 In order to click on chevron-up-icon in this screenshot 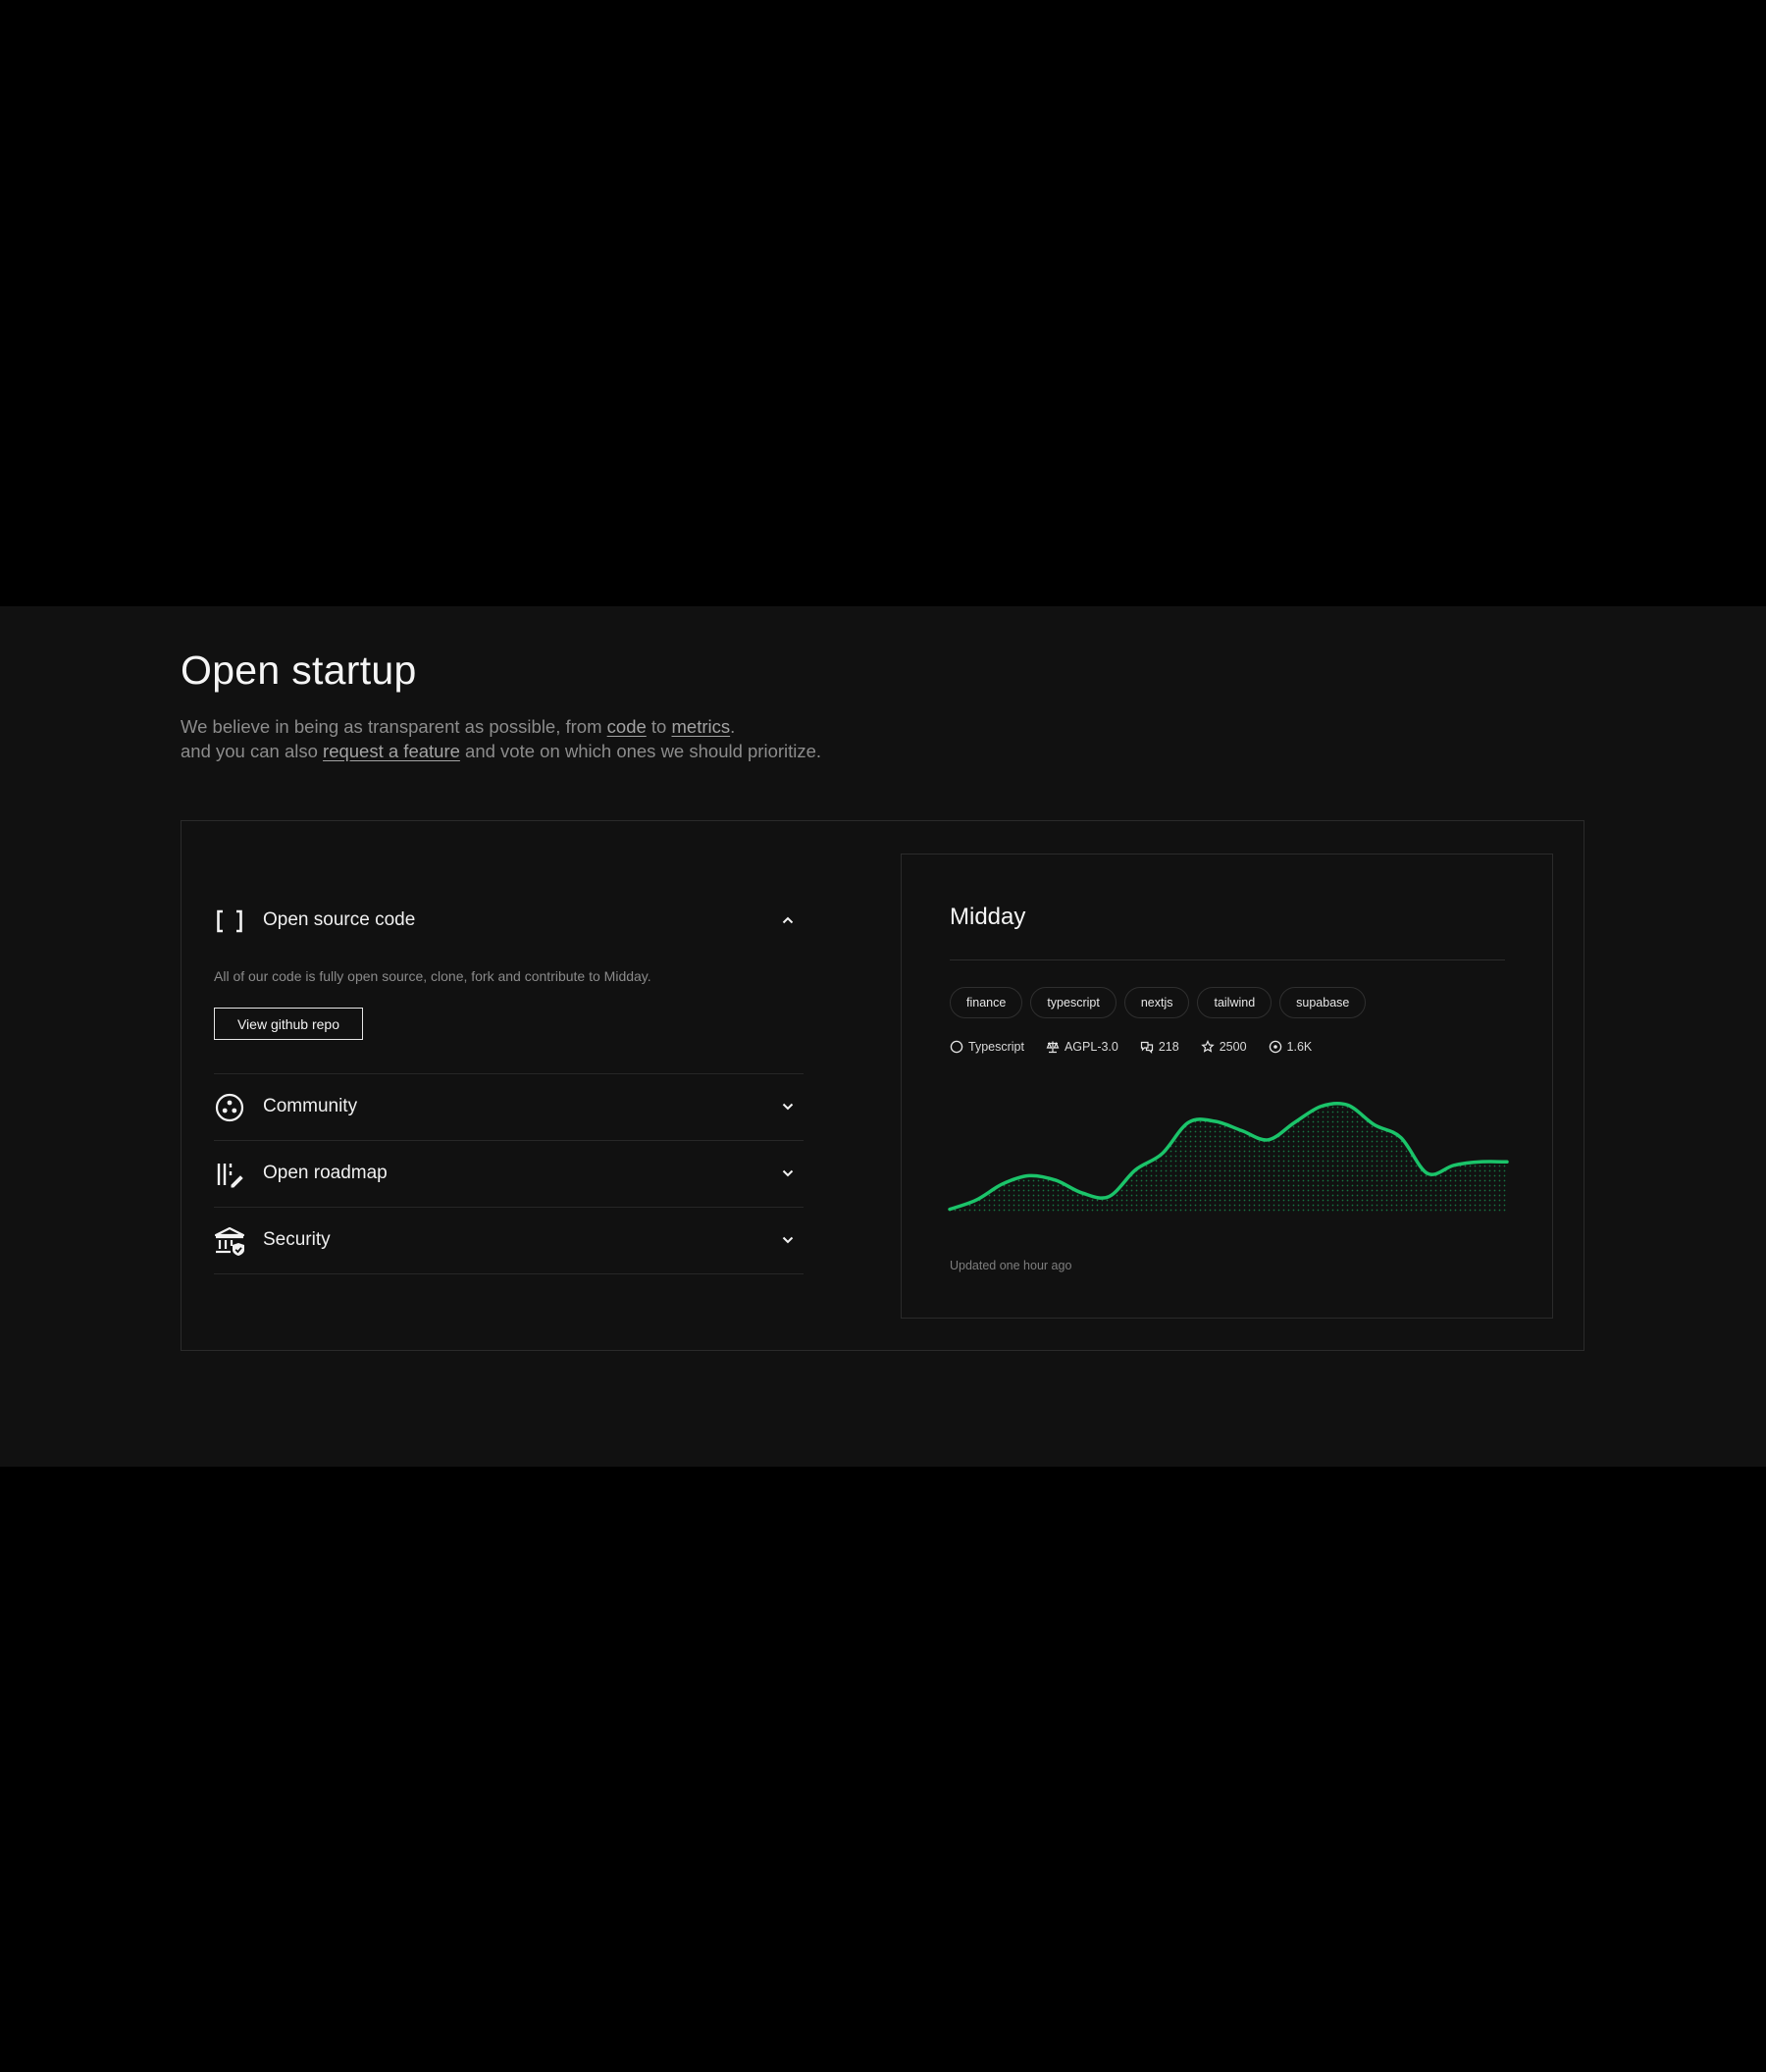, I will do `click(788, 920)`.